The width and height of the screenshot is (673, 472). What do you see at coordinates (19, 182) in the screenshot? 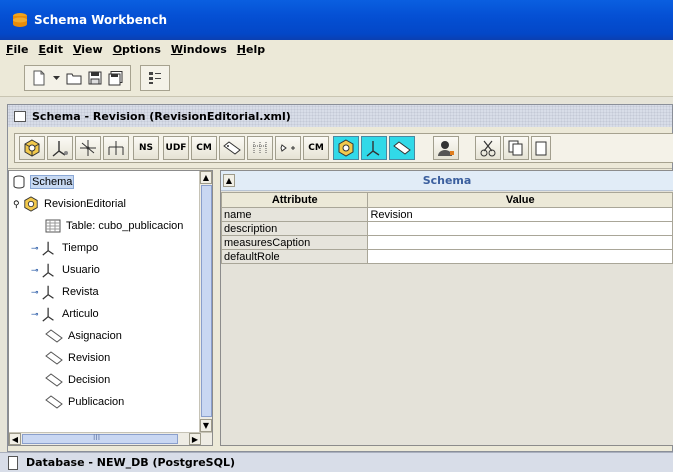
I see `database-icon` at bounding box center [19, 182].